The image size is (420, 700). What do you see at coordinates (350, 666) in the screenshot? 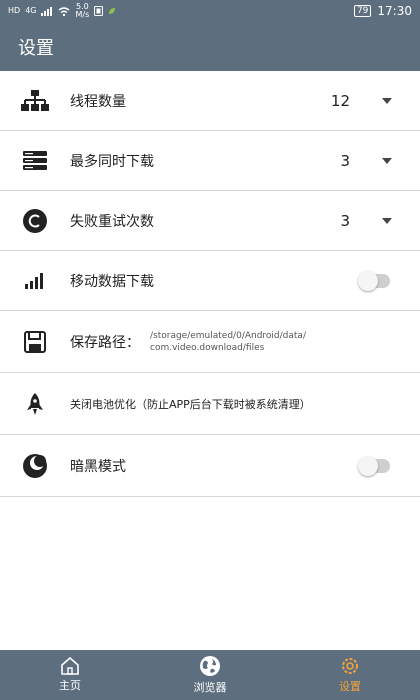
I see `gear-icon` at bounding box center [350, 666].